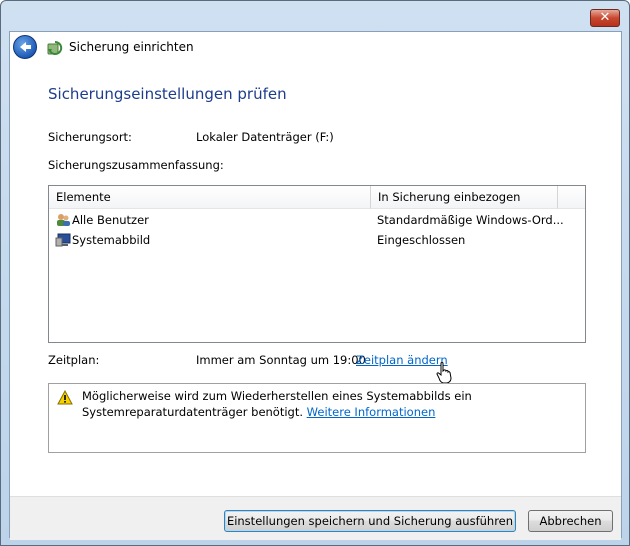 The height and width of the screenshot is (546, 630). What do you see at coordinates (570, 521) in the screenshot?
I see `cancel-button: Abbrechen` at bounding box center [570, 521].